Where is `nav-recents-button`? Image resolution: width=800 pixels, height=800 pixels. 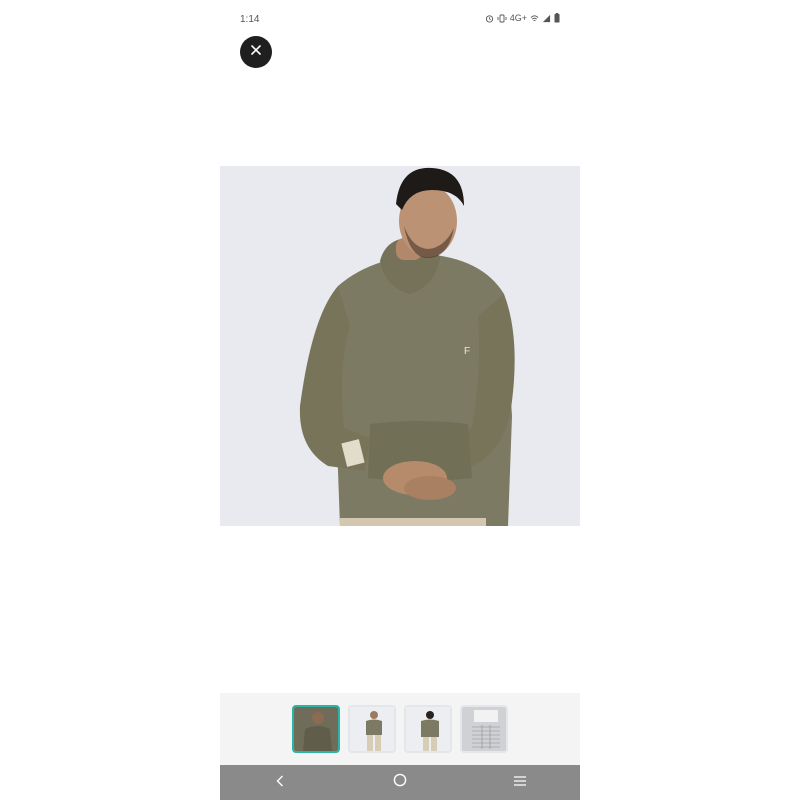
nav-recents-button is located at coordinates (520, 782).